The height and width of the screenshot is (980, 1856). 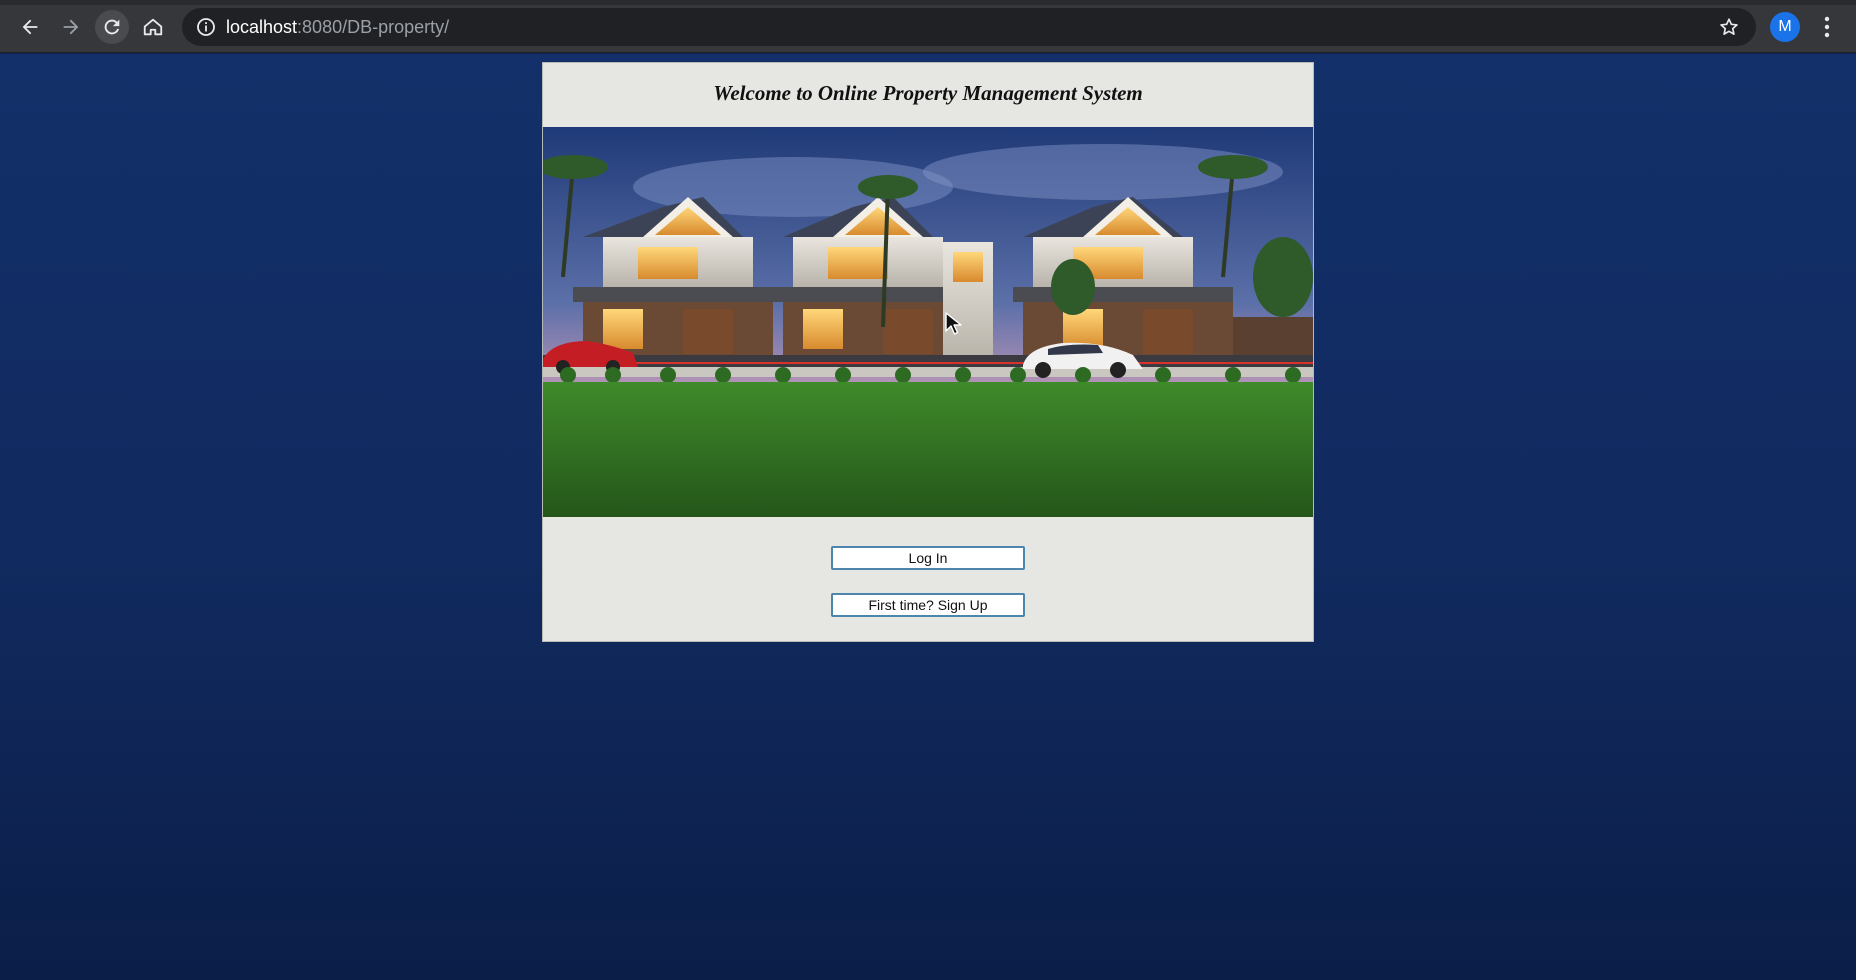 What do you see at coordinates (969, 27) in the screenshot?
I see `address-bar: localhost:8080/DB-property/` at bounding box center [969, 27].